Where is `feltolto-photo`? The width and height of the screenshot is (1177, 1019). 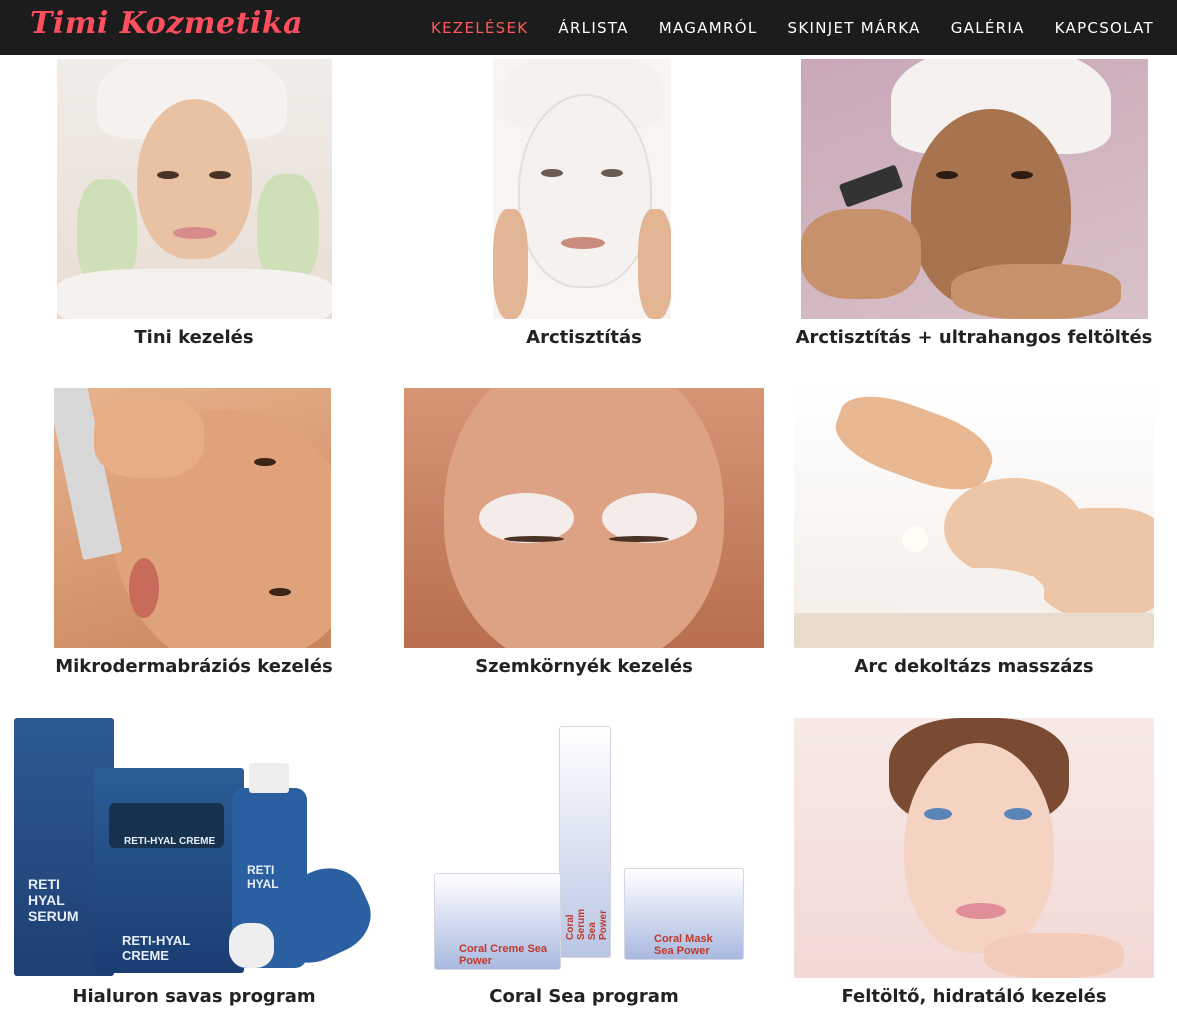 feltolto-photo is located at coordinates (974, 848).